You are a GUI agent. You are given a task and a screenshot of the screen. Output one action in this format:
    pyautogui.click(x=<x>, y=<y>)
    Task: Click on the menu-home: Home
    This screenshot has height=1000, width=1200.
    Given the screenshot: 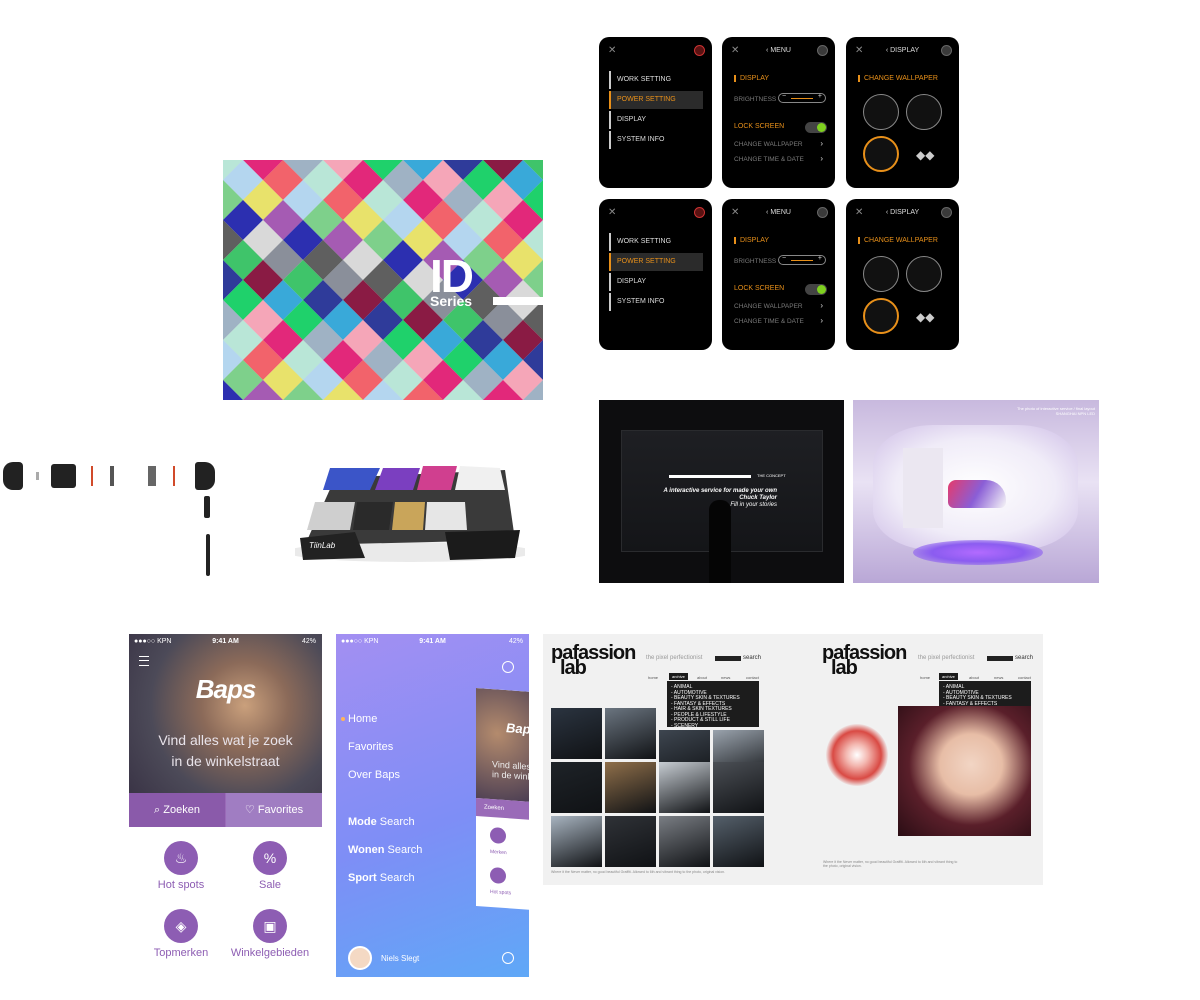 What is the action you would take?
    pyautogui.click(x=362, y=719)
    